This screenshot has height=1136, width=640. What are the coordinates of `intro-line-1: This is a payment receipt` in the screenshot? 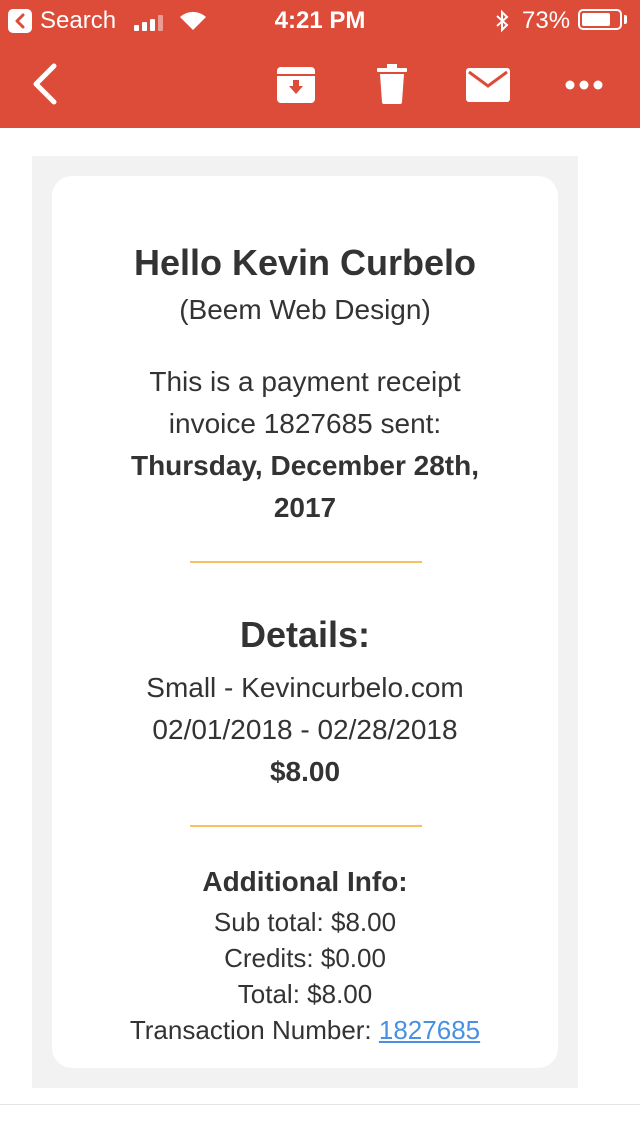 It's located at (305, 381).